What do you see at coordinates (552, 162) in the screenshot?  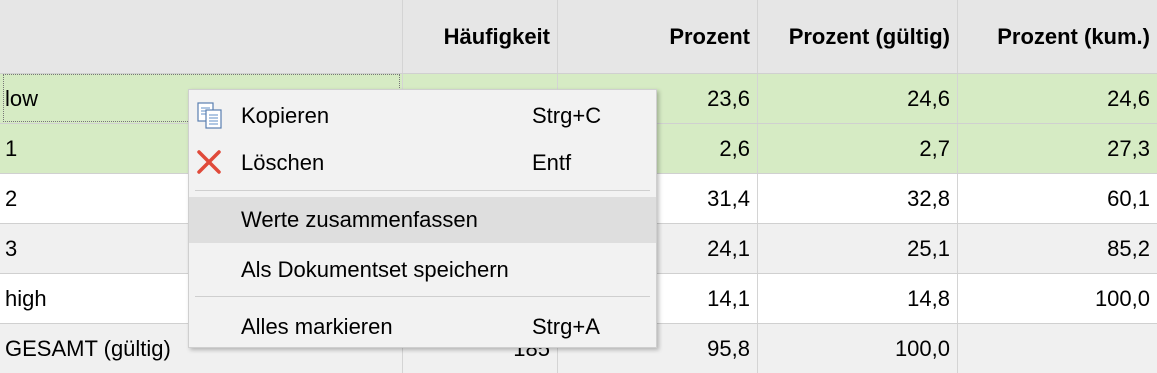 I see `menu-item-shortcut: Entf` at bounding box center [552, 162].